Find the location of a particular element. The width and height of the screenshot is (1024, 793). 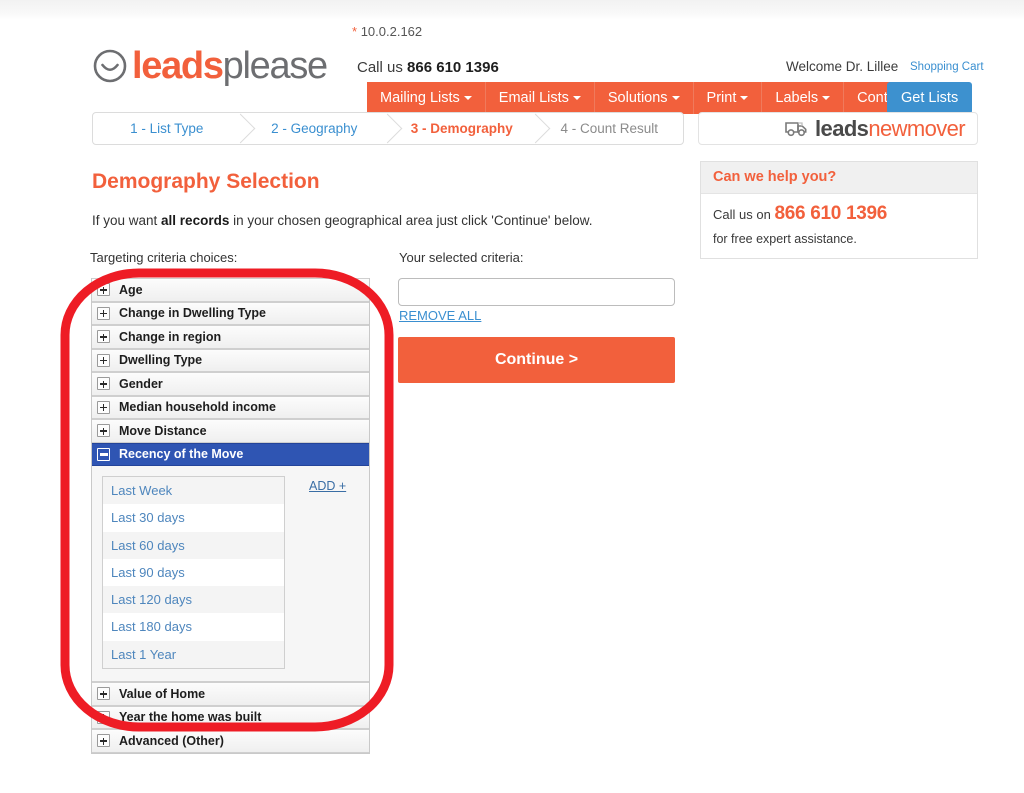

nav-item-email-lists: Email Lists is located at coordinates (540, 98).